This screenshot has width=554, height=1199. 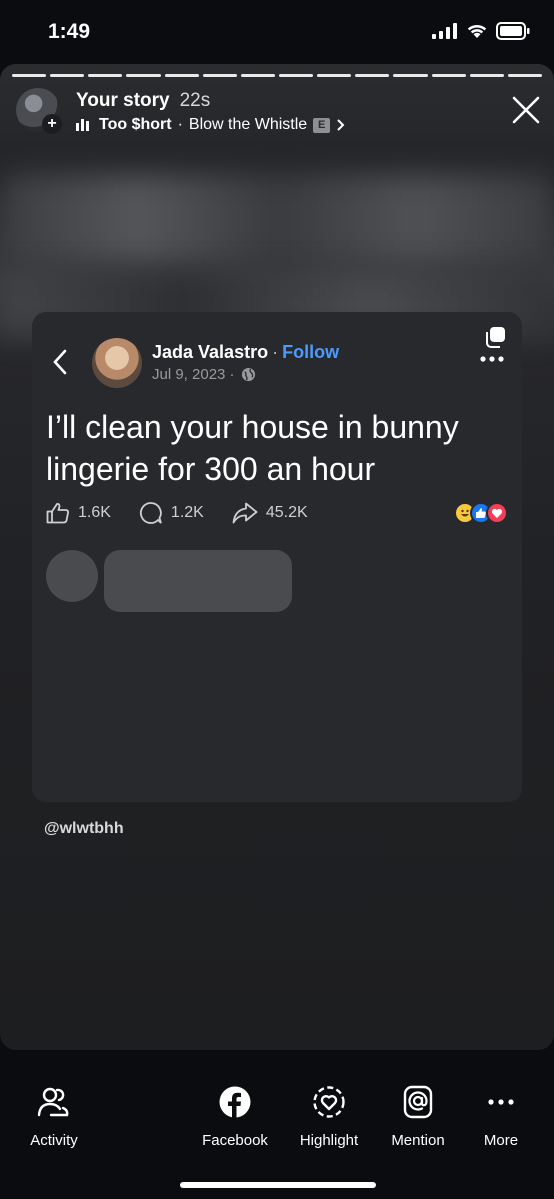 I want to click on activity-label: Activity, so click(x=54, y=1140).